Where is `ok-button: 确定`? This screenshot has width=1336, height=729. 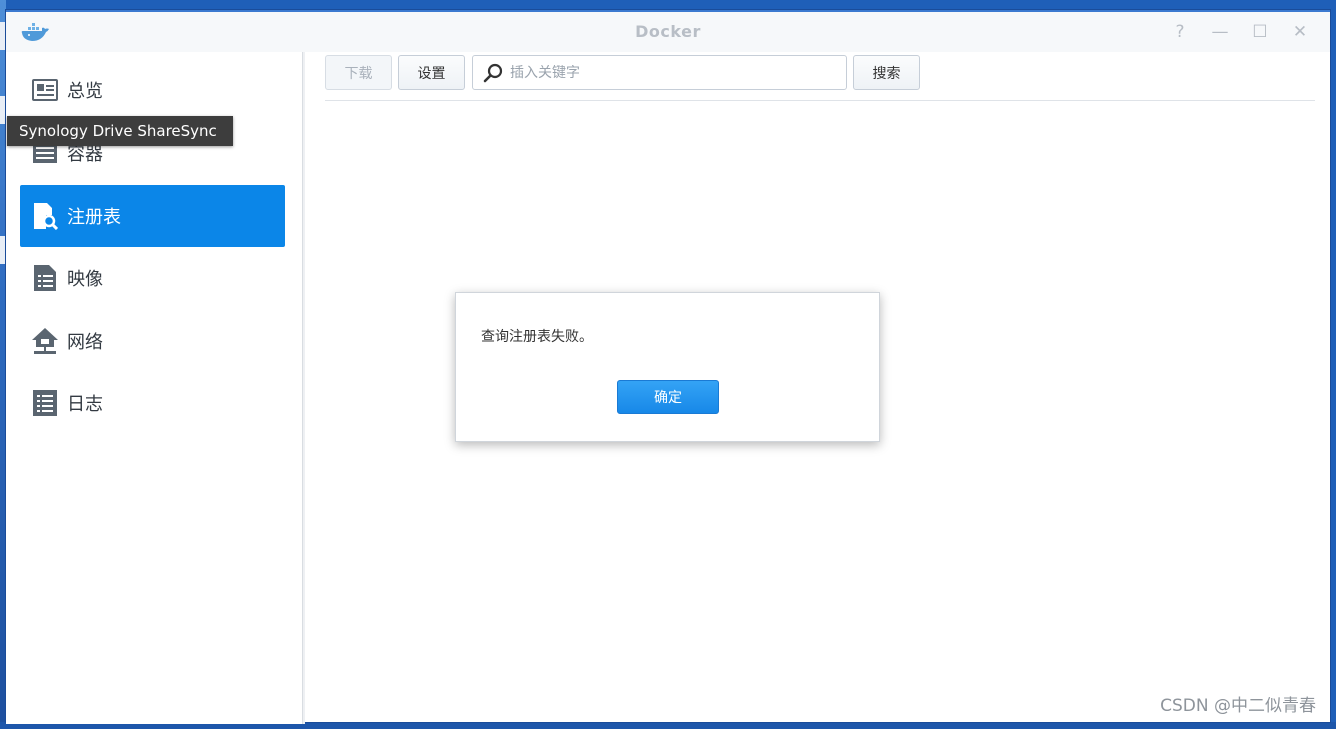
ok-button: 确定 is located at coordinates (668, 397).